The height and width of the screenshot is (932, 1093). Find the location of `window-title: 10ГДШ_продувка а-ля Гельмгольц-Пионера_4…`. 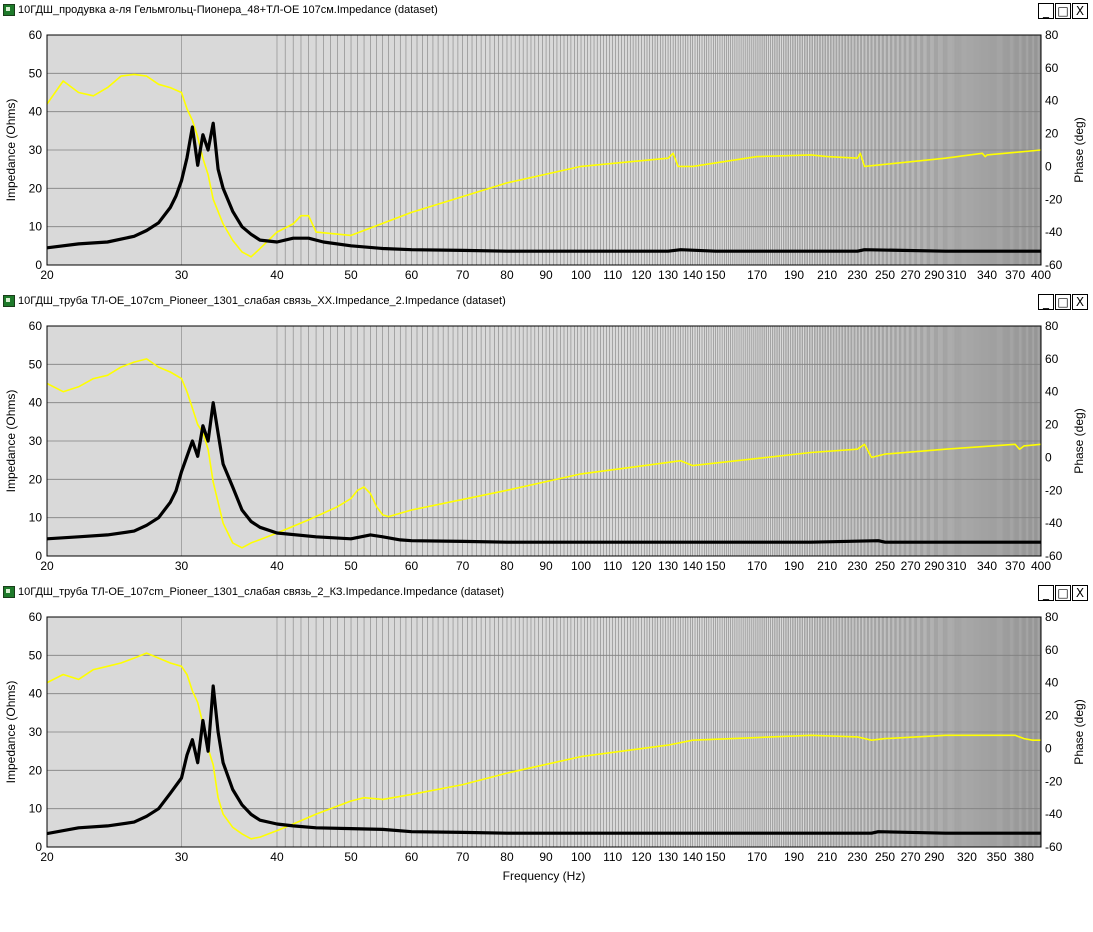

window-title: 10ГДШ_продувка а-ля Гельмгольц-Пионера_4… is located at coordinates (228, 10).